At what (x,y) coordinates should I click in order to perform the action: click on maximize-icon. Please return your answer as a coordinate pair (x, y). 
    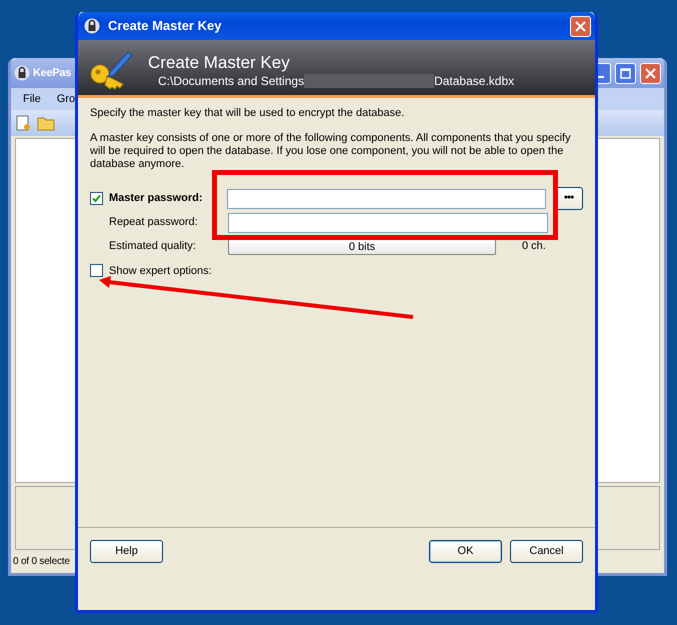
    Looking at the image, I should click on (625, 73).